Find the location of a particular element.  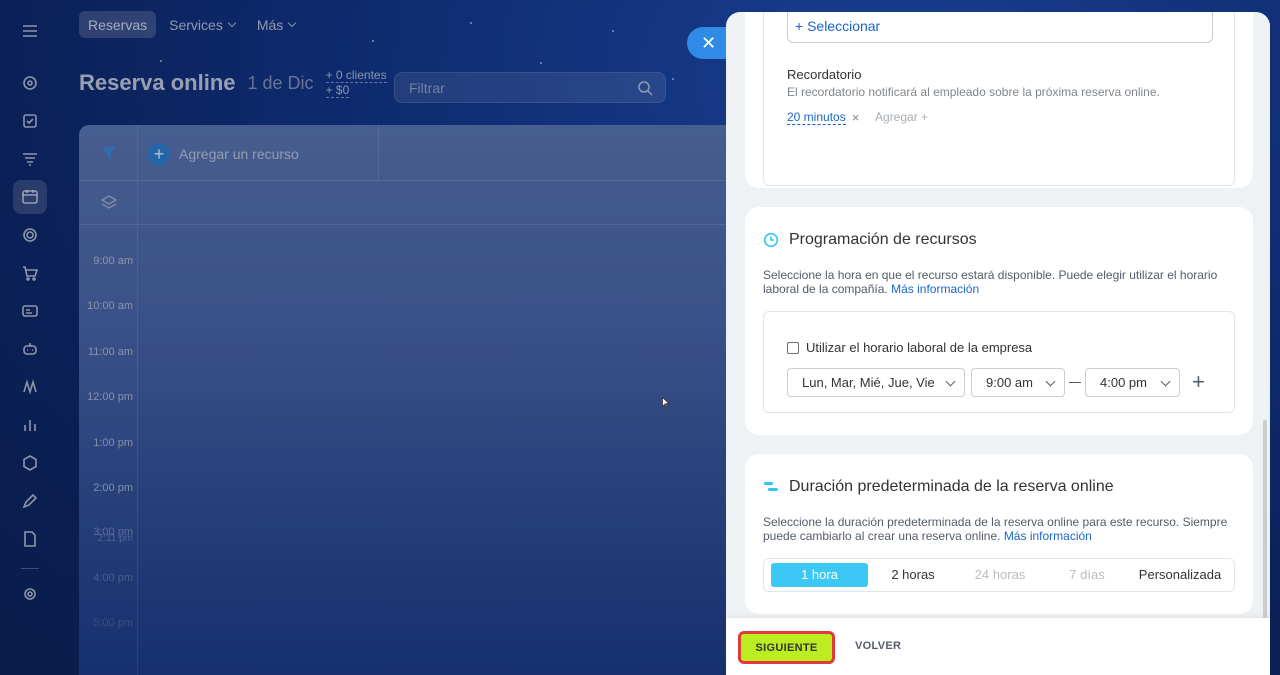

schedule-title: Programación de recursos is located at coordinates (870, 240).